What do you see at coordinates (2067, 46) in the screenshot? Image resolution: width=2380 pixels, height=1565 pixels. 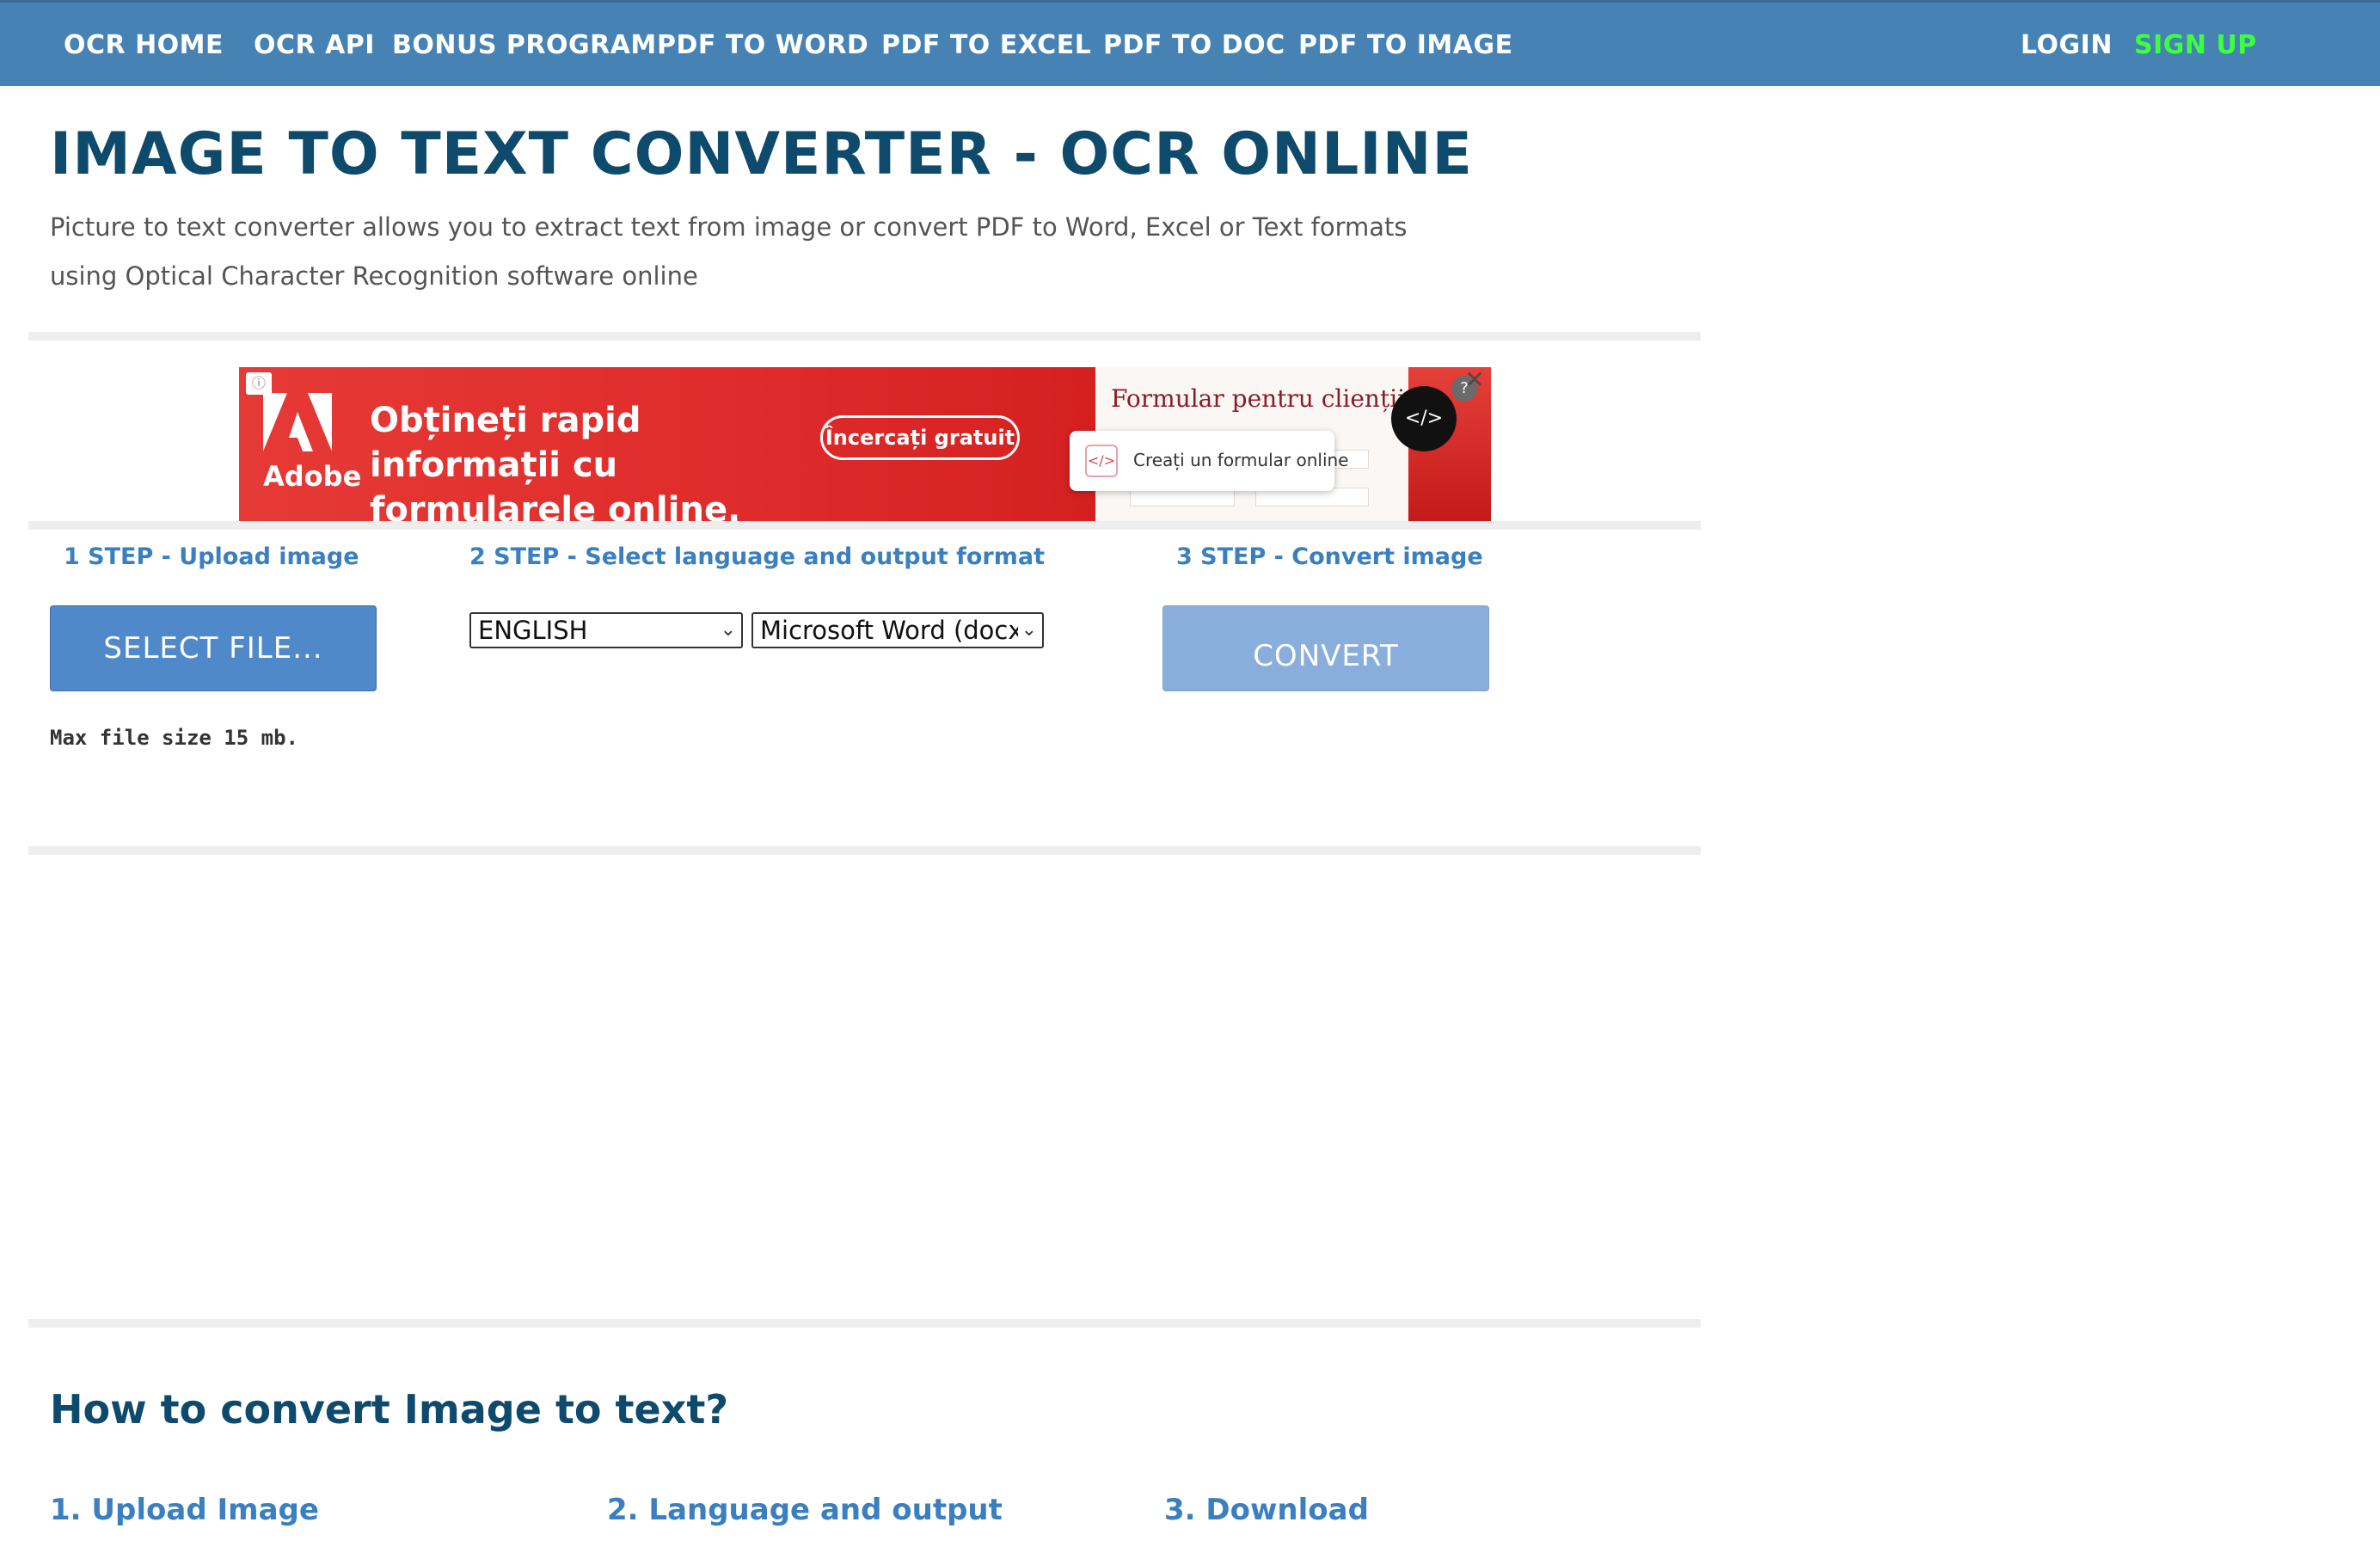 I see `login-link: LOGIN` at bounding box center [2067, 46].